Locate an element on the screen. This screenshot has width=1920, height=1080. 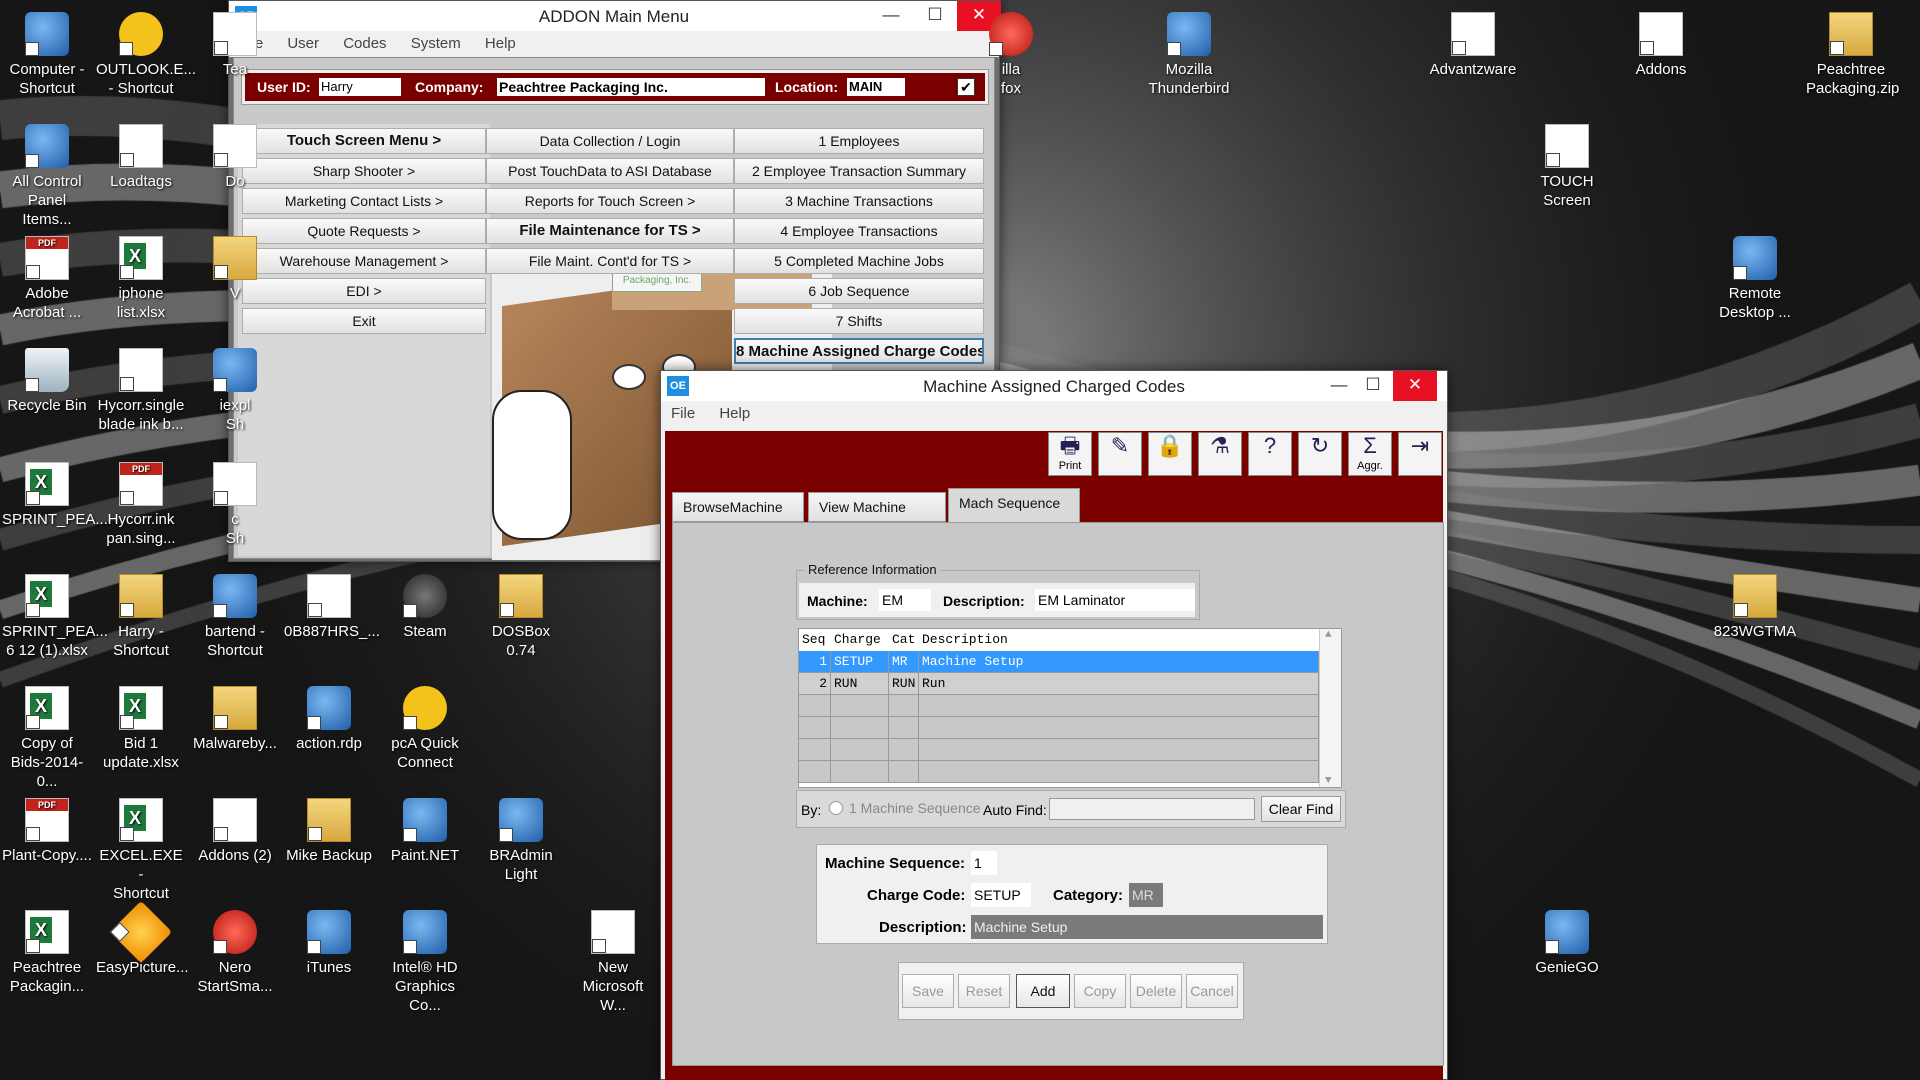
desktop-icon: Addons is located at coordinates (1661, 43).